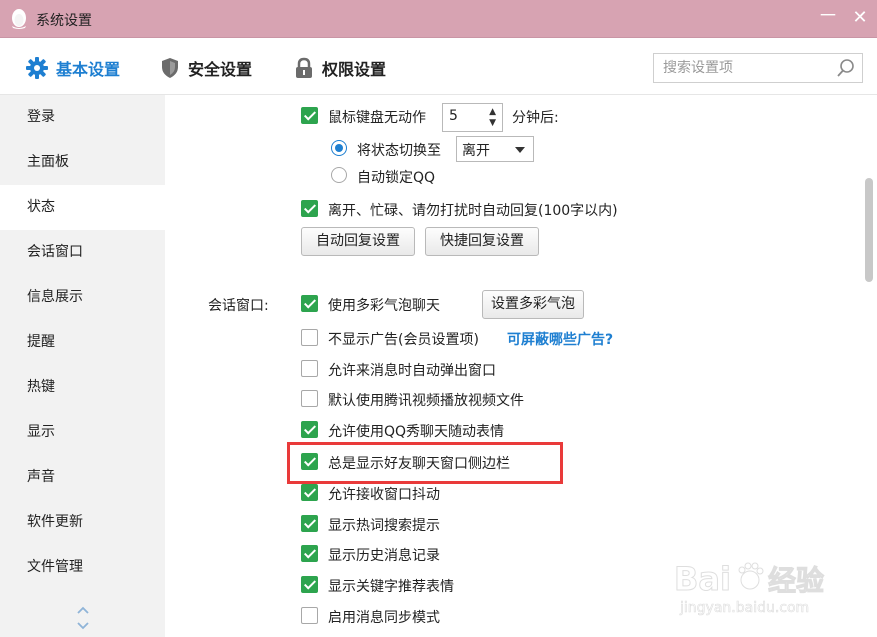 The width and height of the screenshot is (877, 637). What do you see at coordinates (869, 230) in the screenshot?
I see `scrollbar-thumb` at bounding box center [869, 230].